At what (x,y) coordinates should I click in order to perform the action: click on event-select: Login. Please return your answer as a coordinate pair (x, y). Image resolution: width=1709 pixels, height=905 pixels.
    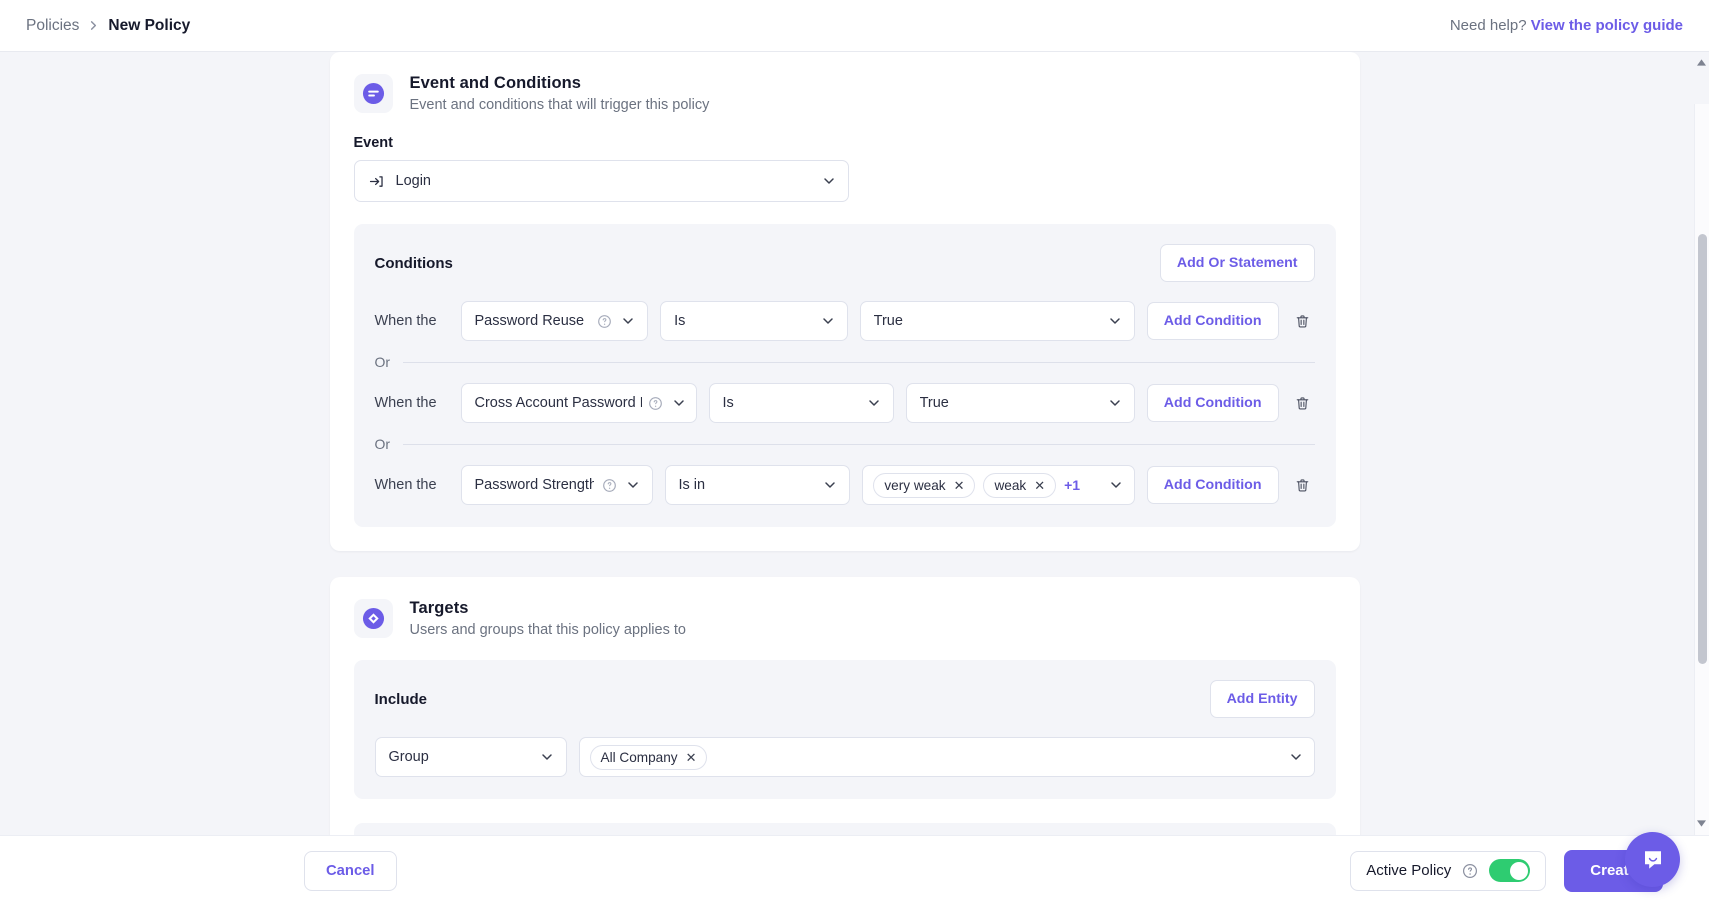
    Looking at the image, I should click on (601, 181).